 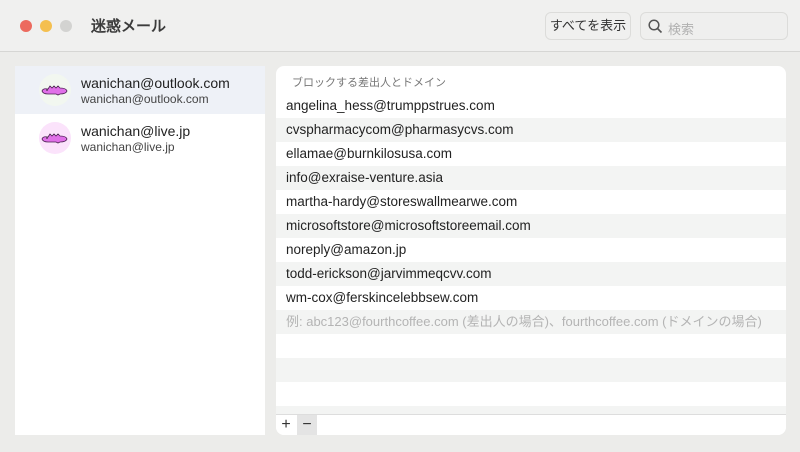 I want to click on account-item: wanichan@outlook.com wanichan@outlook.com, so click(x=140, y=90).